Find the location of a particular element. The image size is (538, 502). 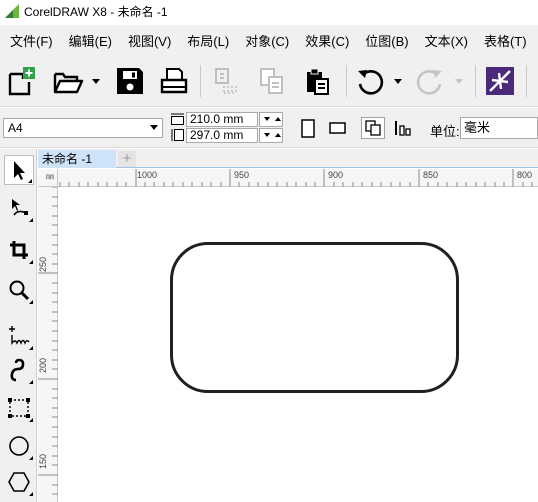

ellipse-tool-icon is located at coordinates (19, 446).